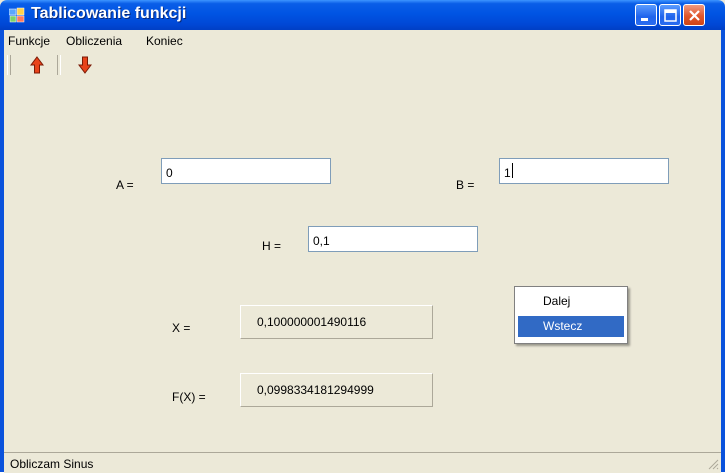 Image resolution: width=725 pixels, height=473 pixels. I want to click on result-x-box: 0,100000001490116, so click(336, 322).